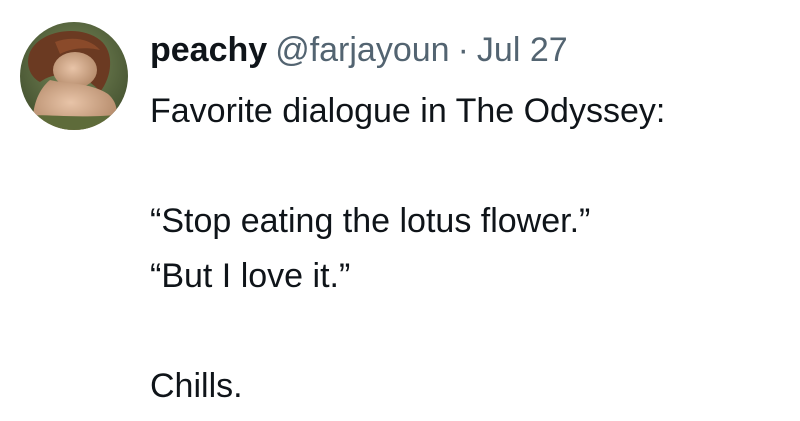 The height and width of the screenshot is (421, 800). I want to click on author-name: peachy, so click(208, 50).